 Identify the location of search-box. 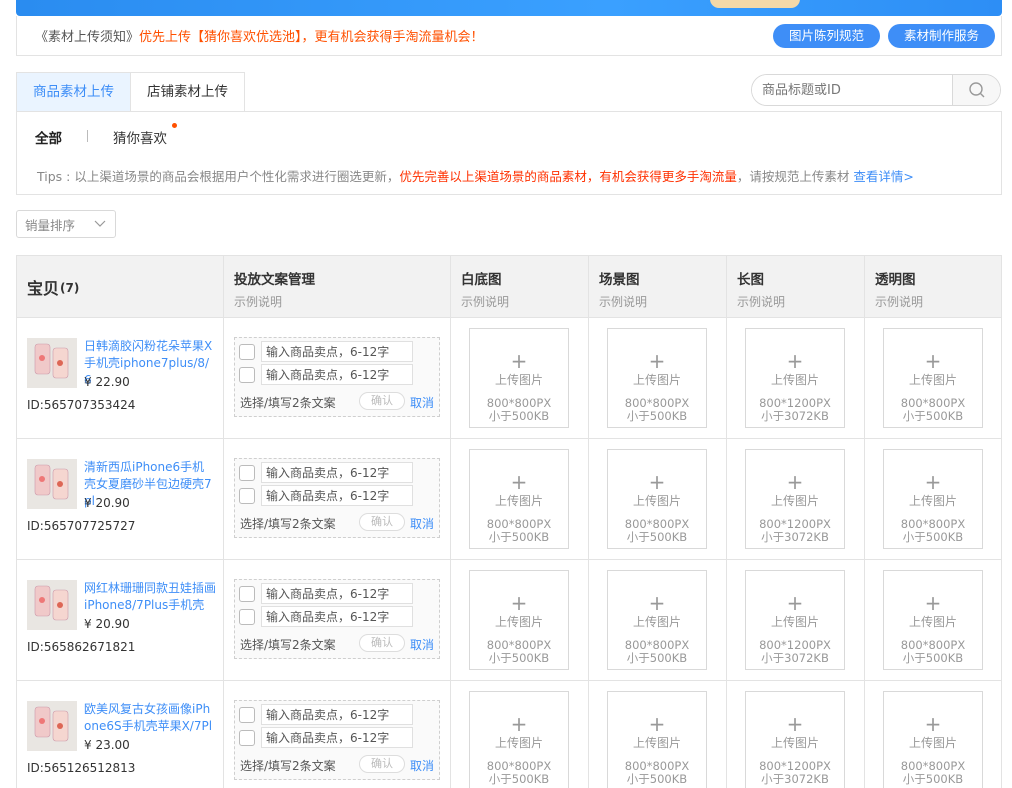
(876, 90).